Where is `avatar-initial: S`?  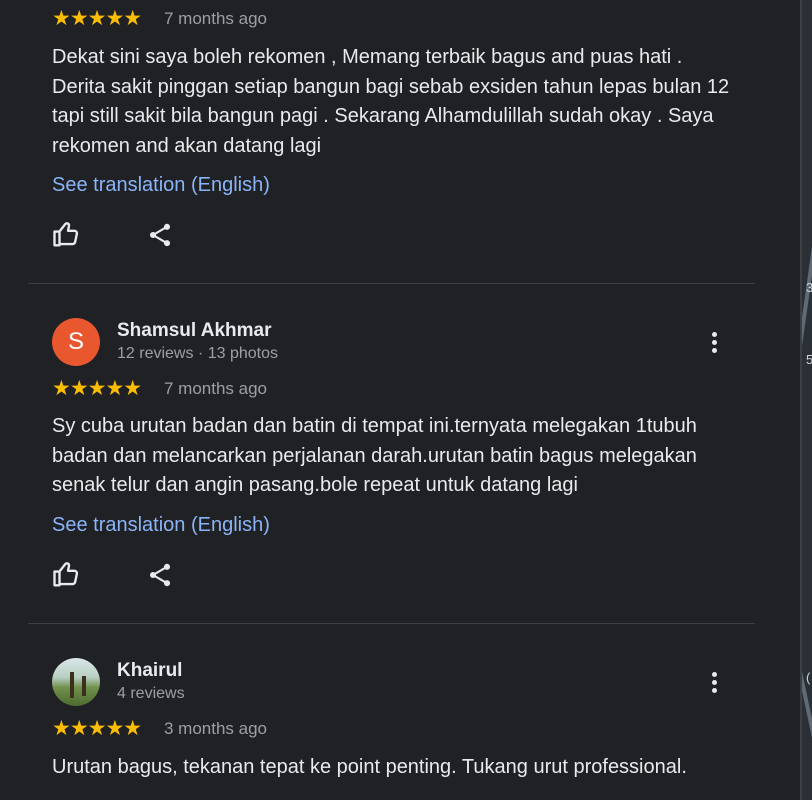 avatar-initial: S is located at coordinates (75, 341).